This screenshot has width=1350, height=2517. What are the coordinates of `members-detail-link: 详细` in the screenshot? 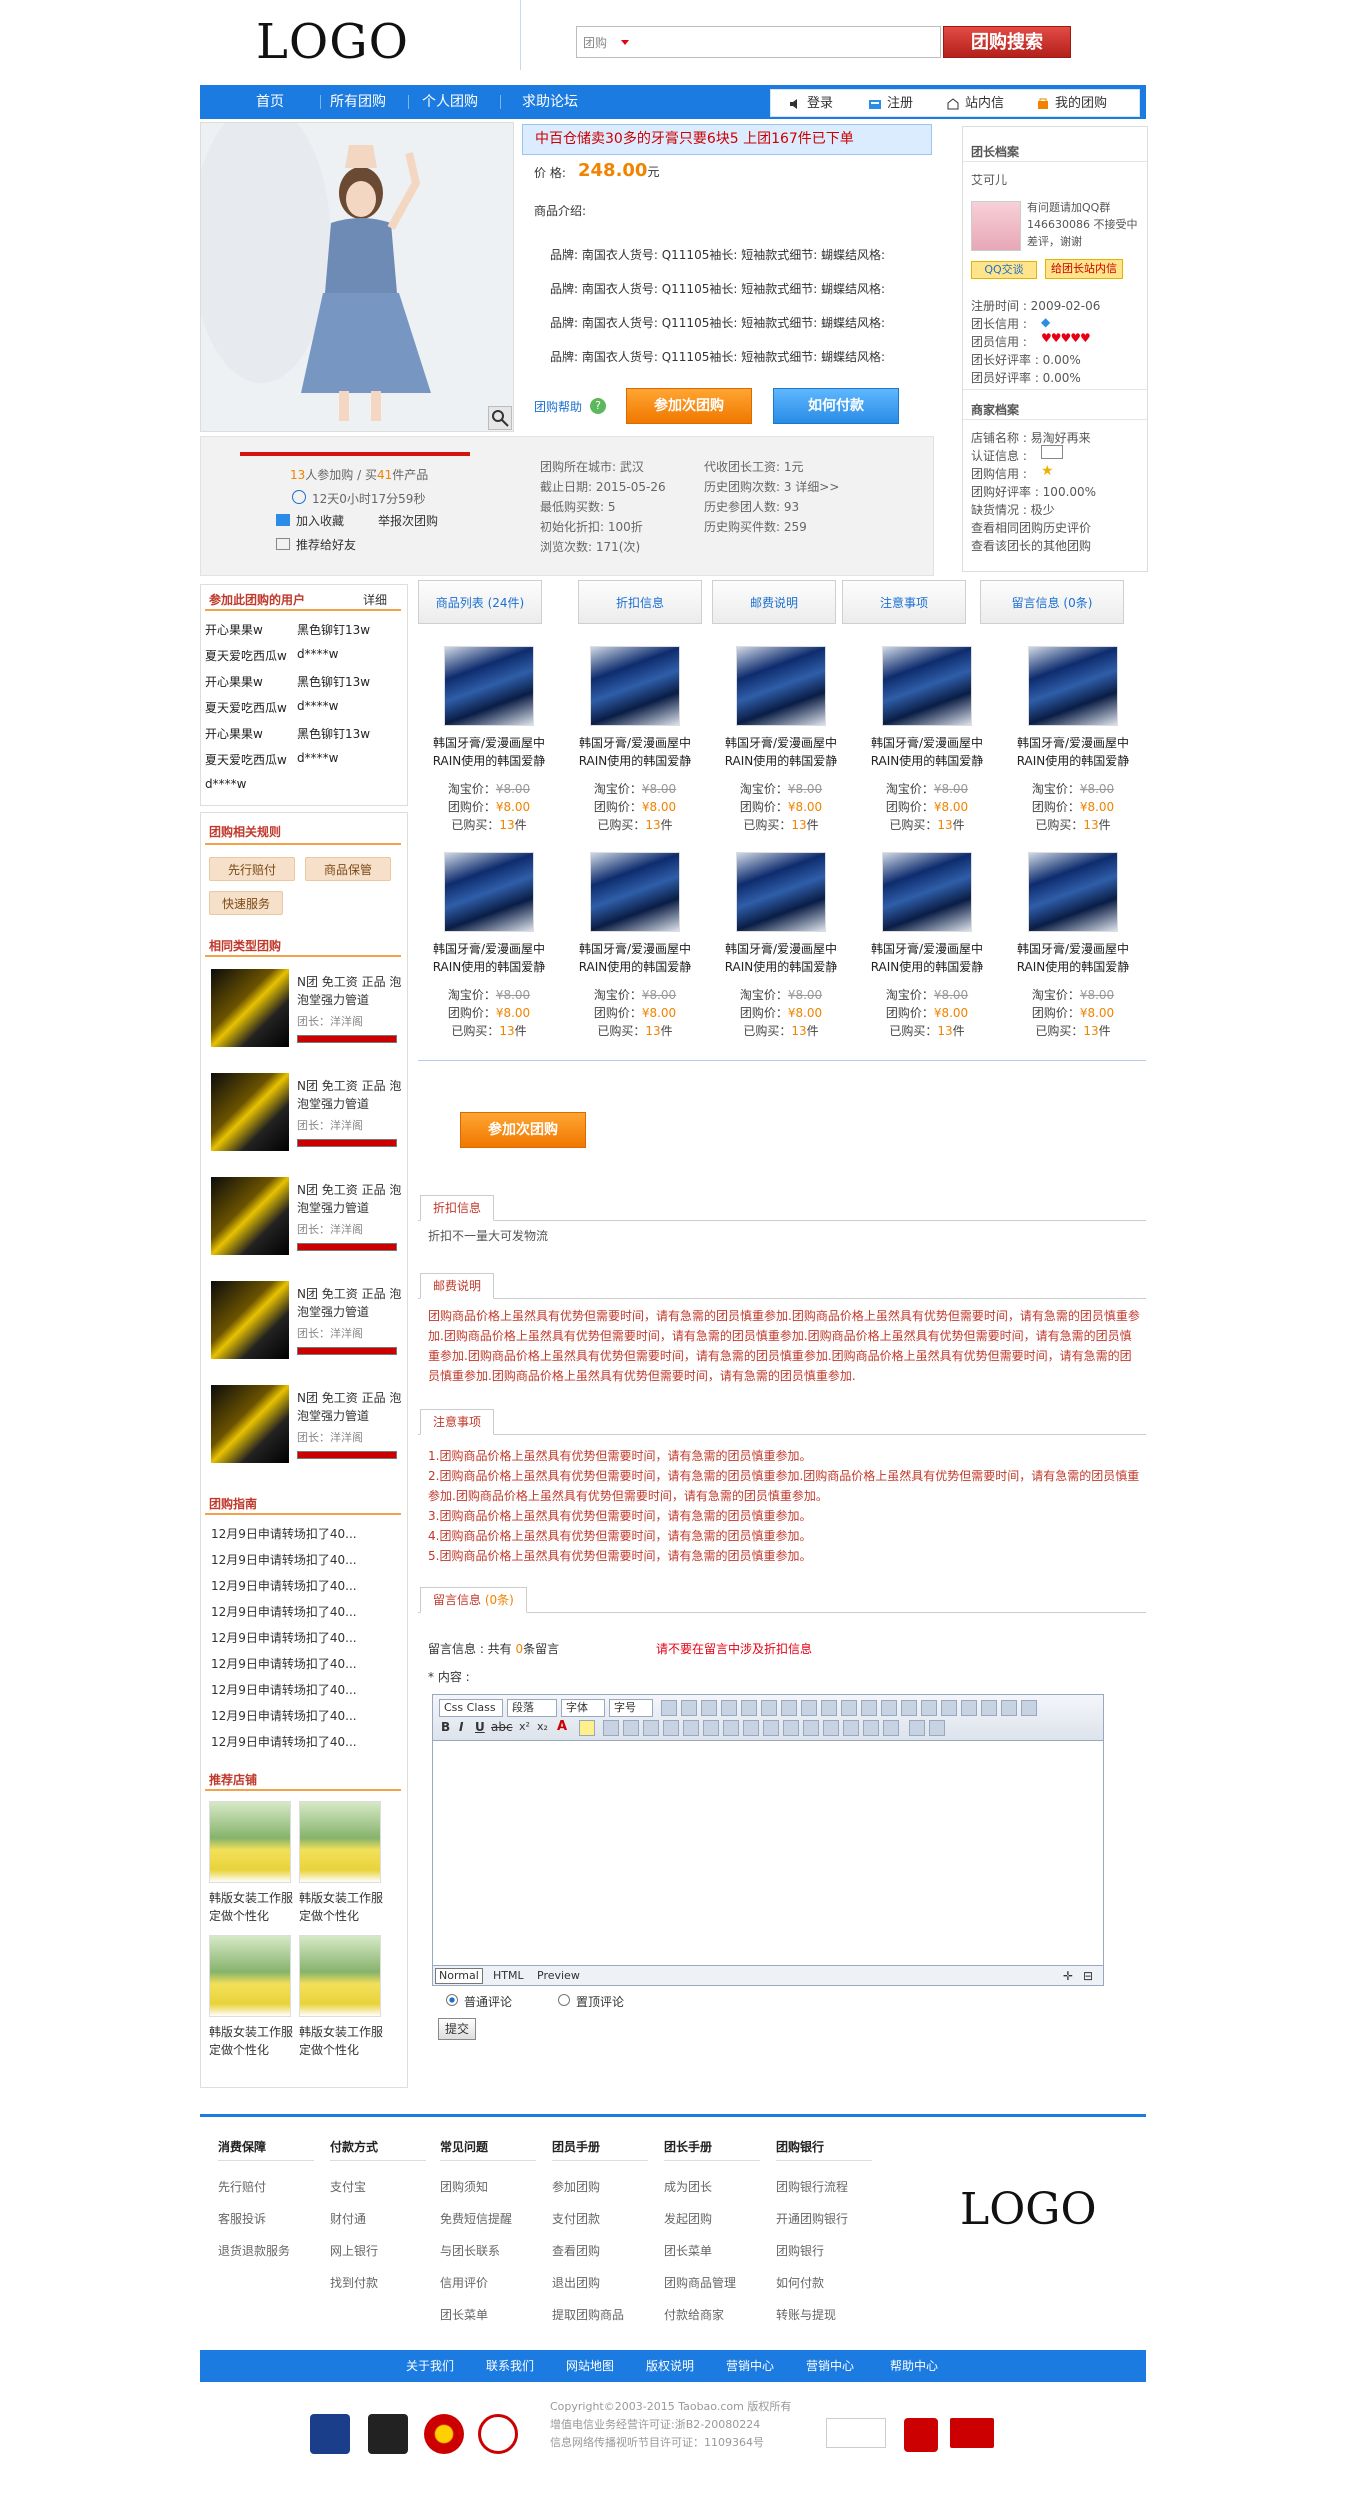 It's located at (375, 599).